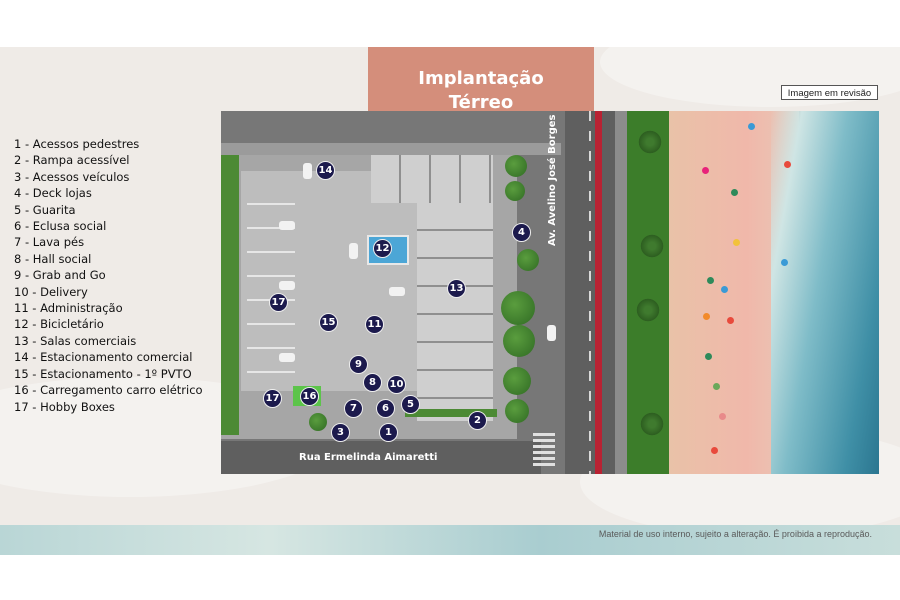 This screenshot has width=900, height=600. What do you see at coordinates (481, 78) in the screenshot?
I see `title-line-1: Implantação` at bounding box center [481, 78].